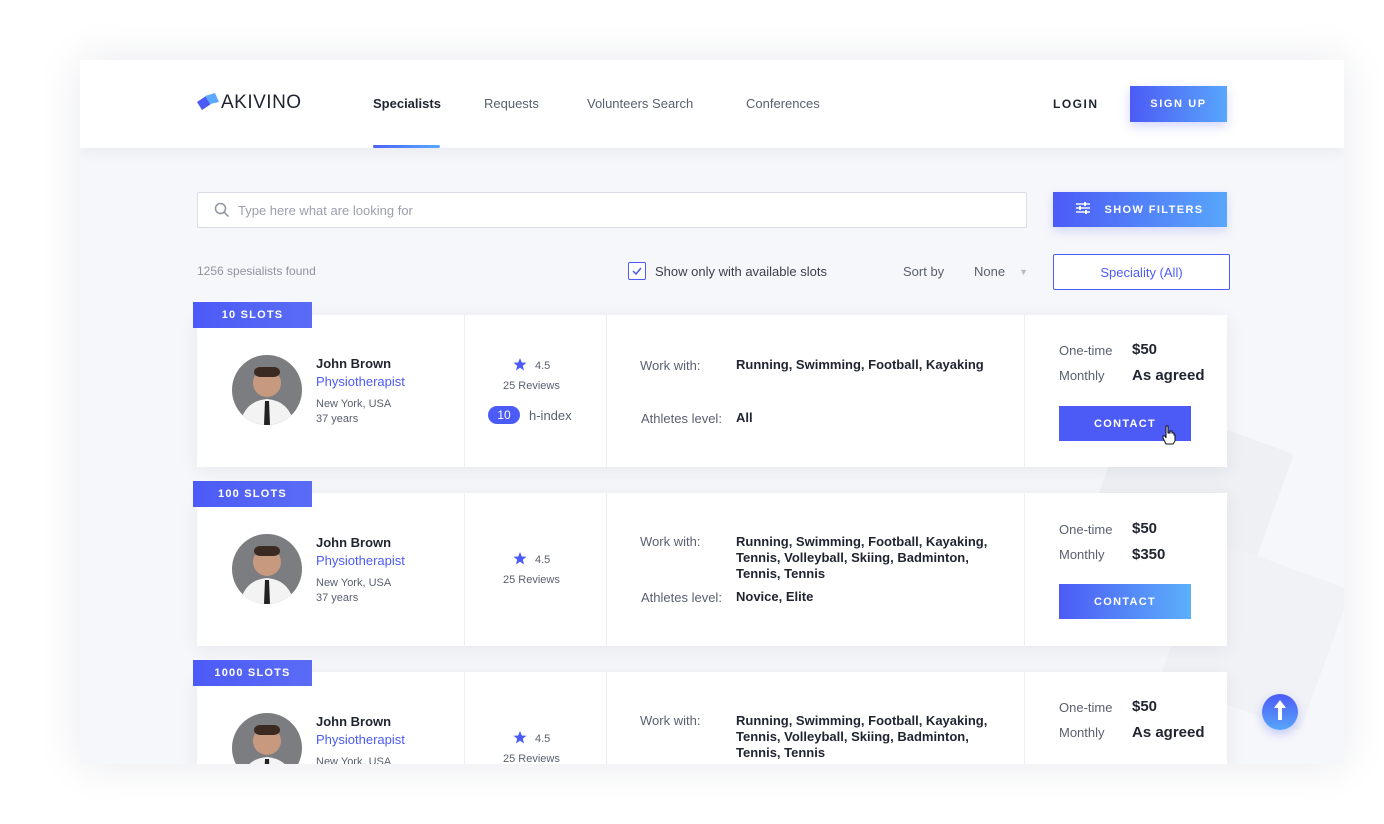 This screenshot has height=824, width=1384. I want to click on results-count: 1256 spesialists found, so click(256, 271).